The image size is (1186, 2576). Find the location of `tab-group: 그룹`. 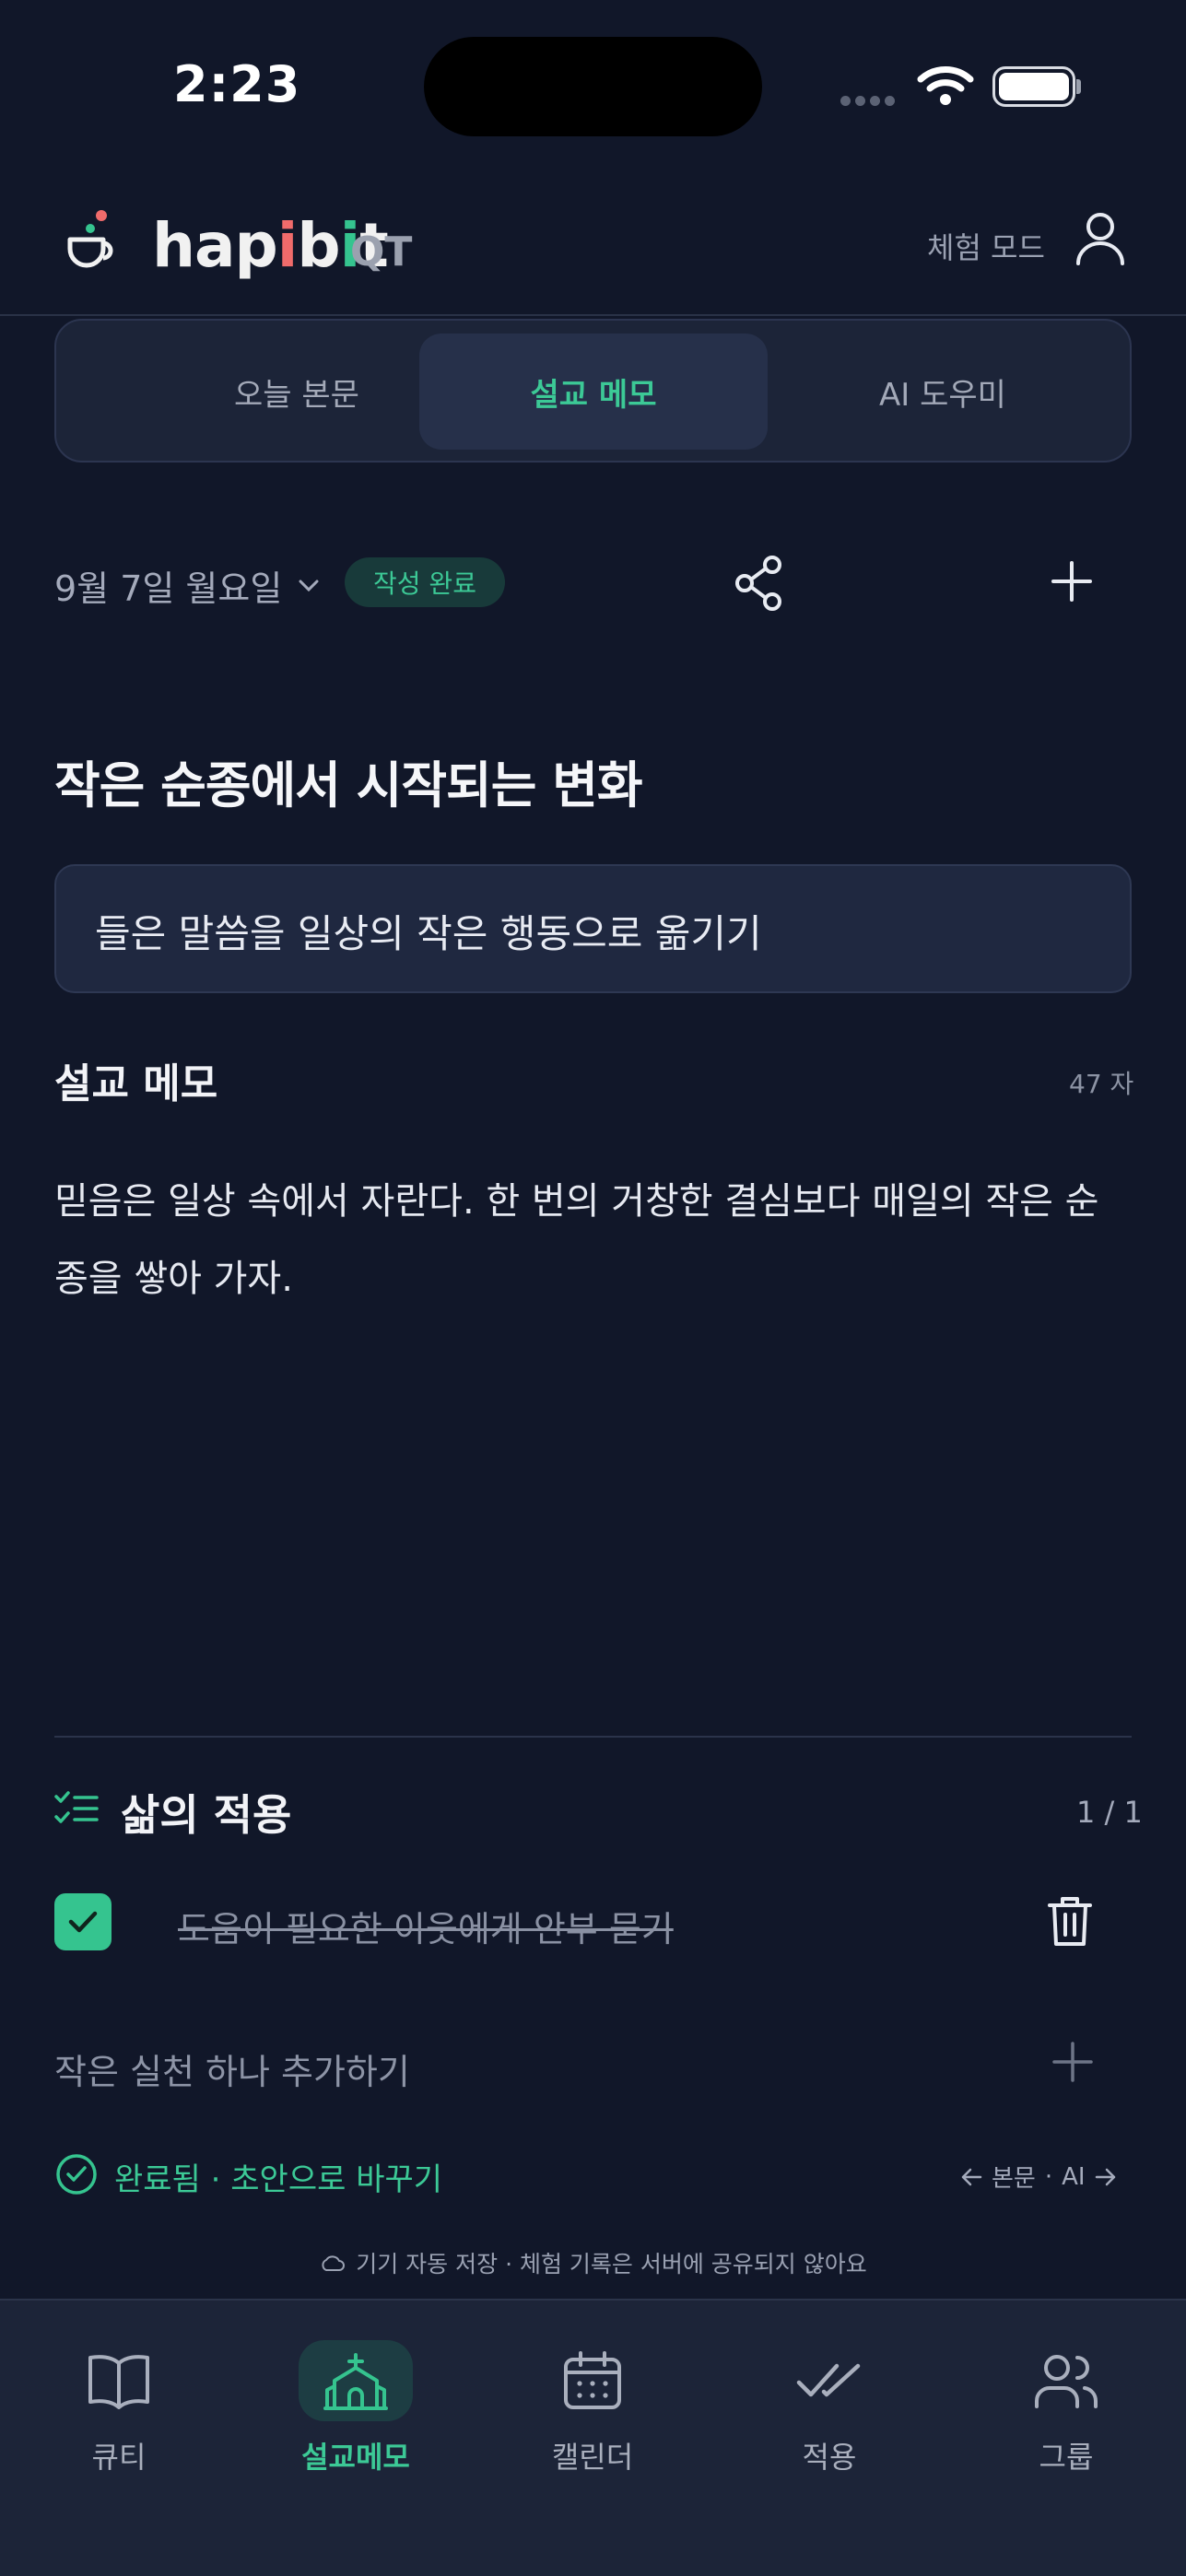

tab-group: 그룹 is located at coordinates (1066, 2408).